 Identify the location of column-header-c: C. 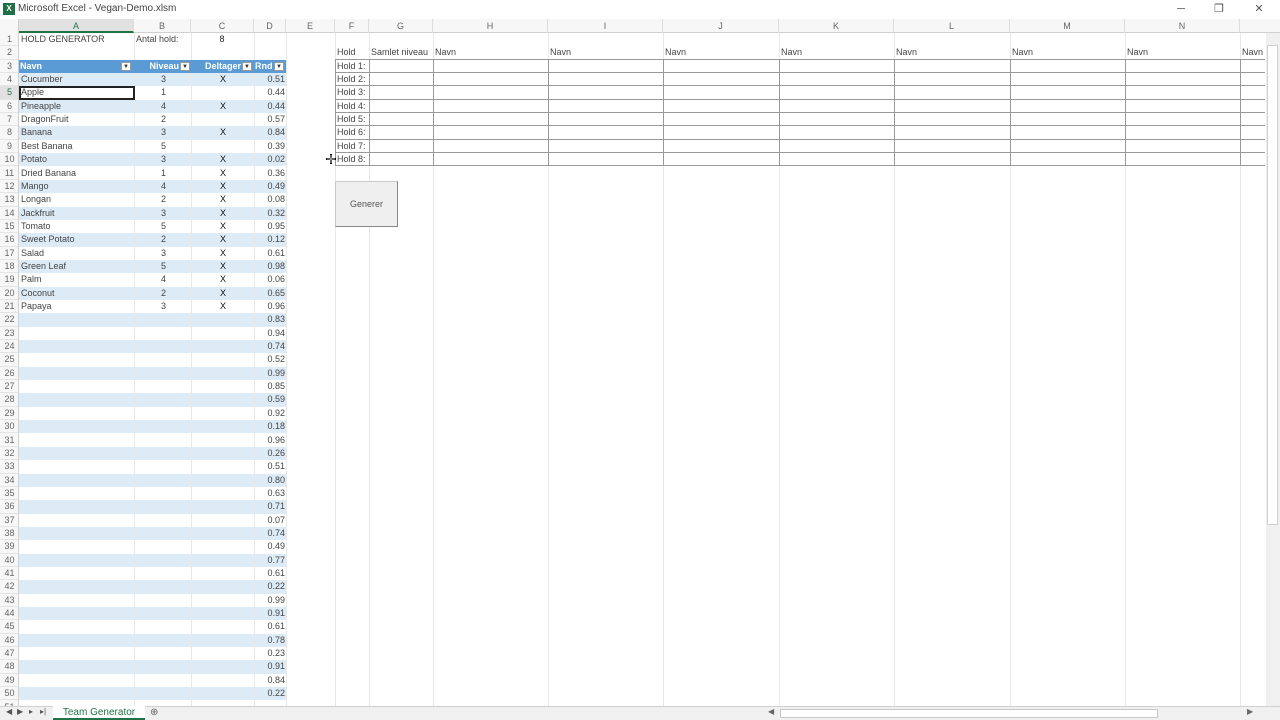
(222, 26).